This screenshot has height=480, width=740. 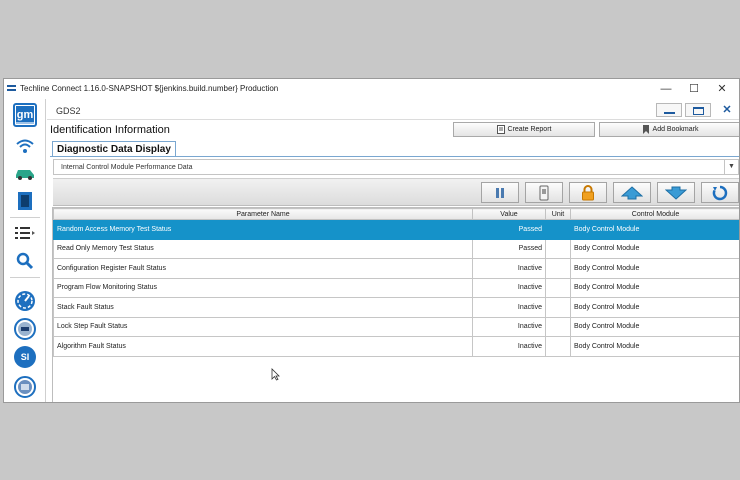 I want to click on gm-logo-icon: gm, so click(x=25, y=115).